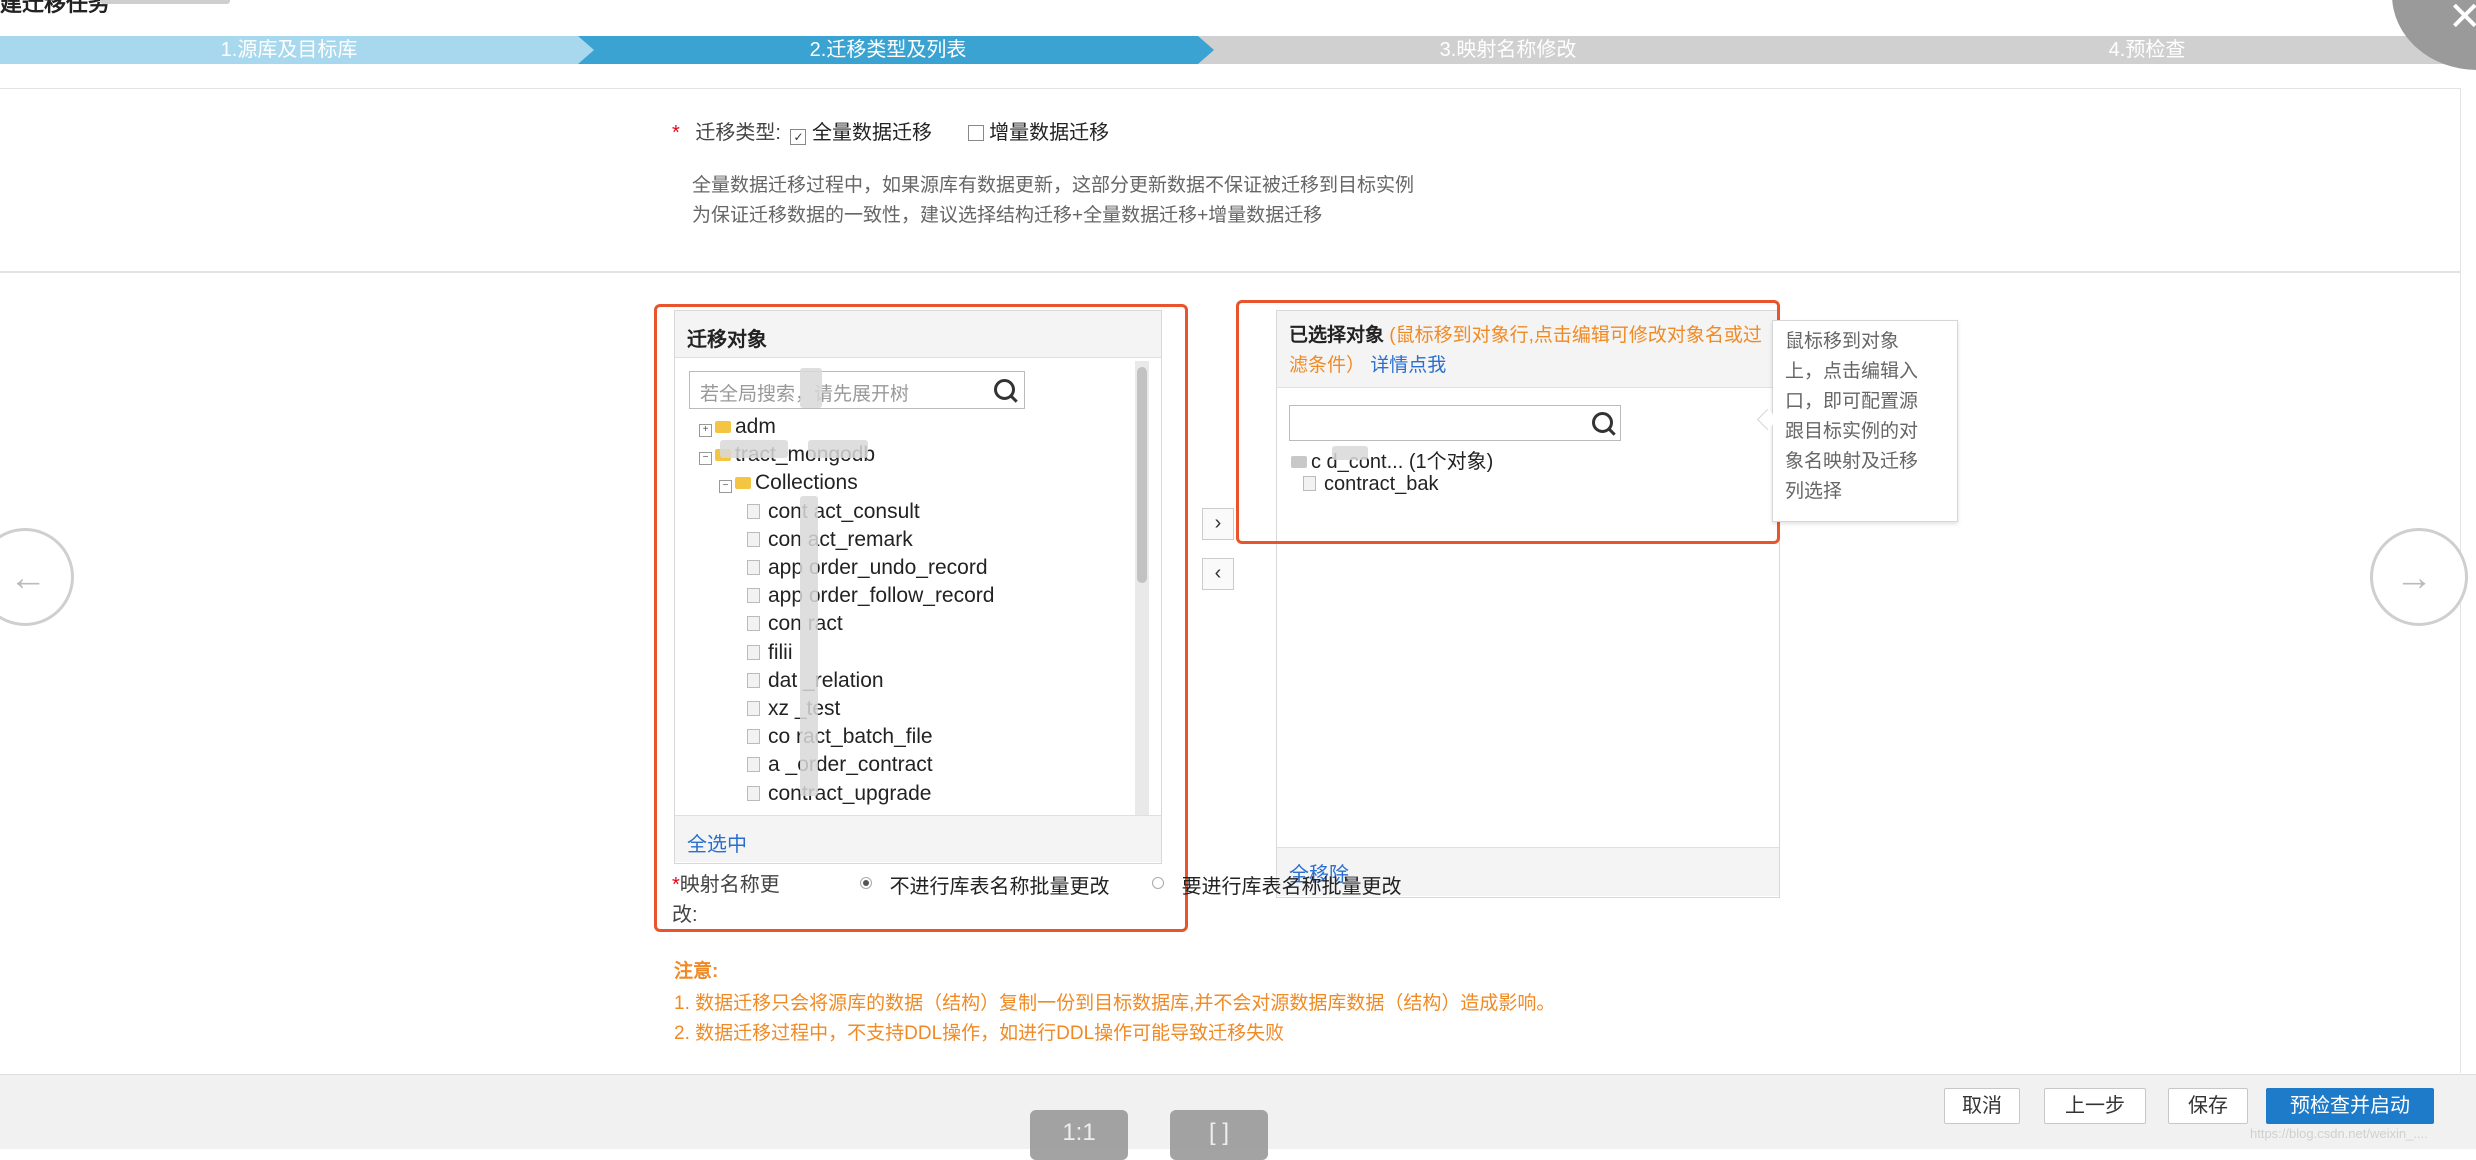 The width and height of the screenshot is (2476, 1160). What do you see at coordinates (1851, 417) in the screenshot?
I see `tooltip-text: 鼠标移到对象 上，点击编辑入 口，即可配置源 跟目标实例的对 象名映射及迁移 列选择` at bounding box center [1851, 417].